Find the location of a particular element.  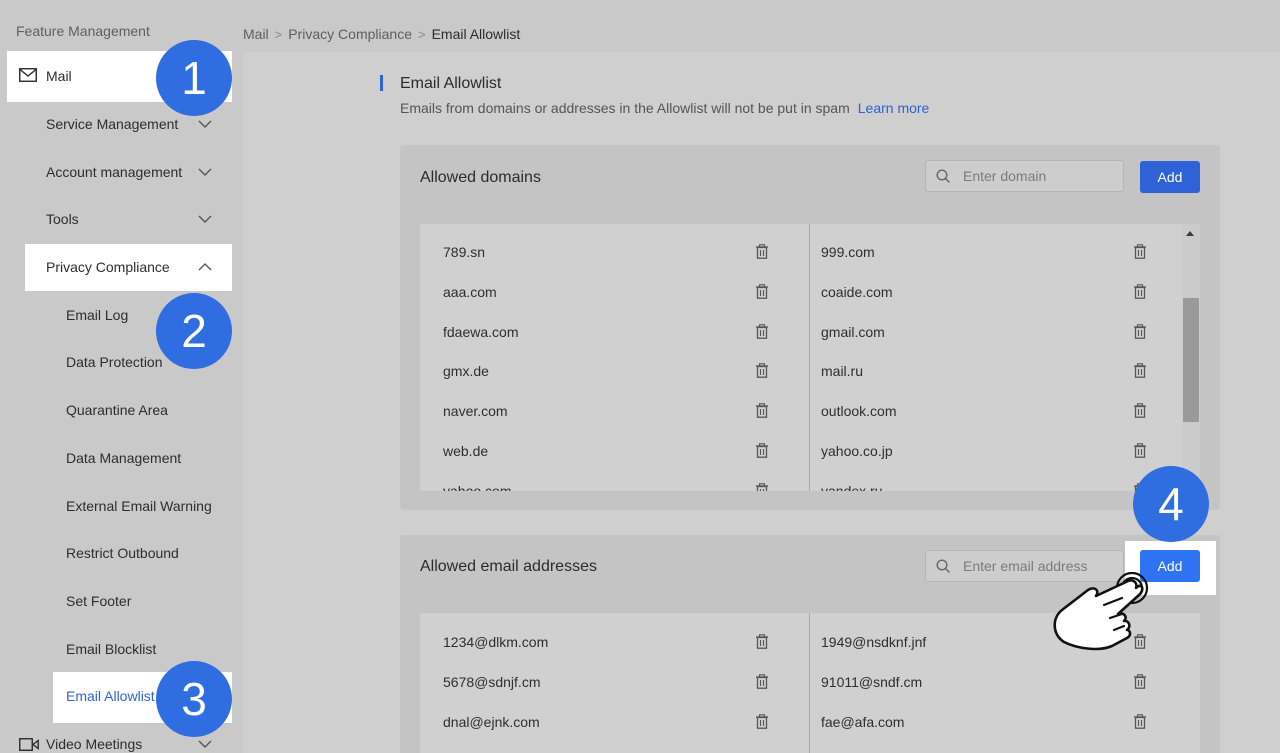

sidebar-item-tools: Tools is located at coordinates (121, 219).